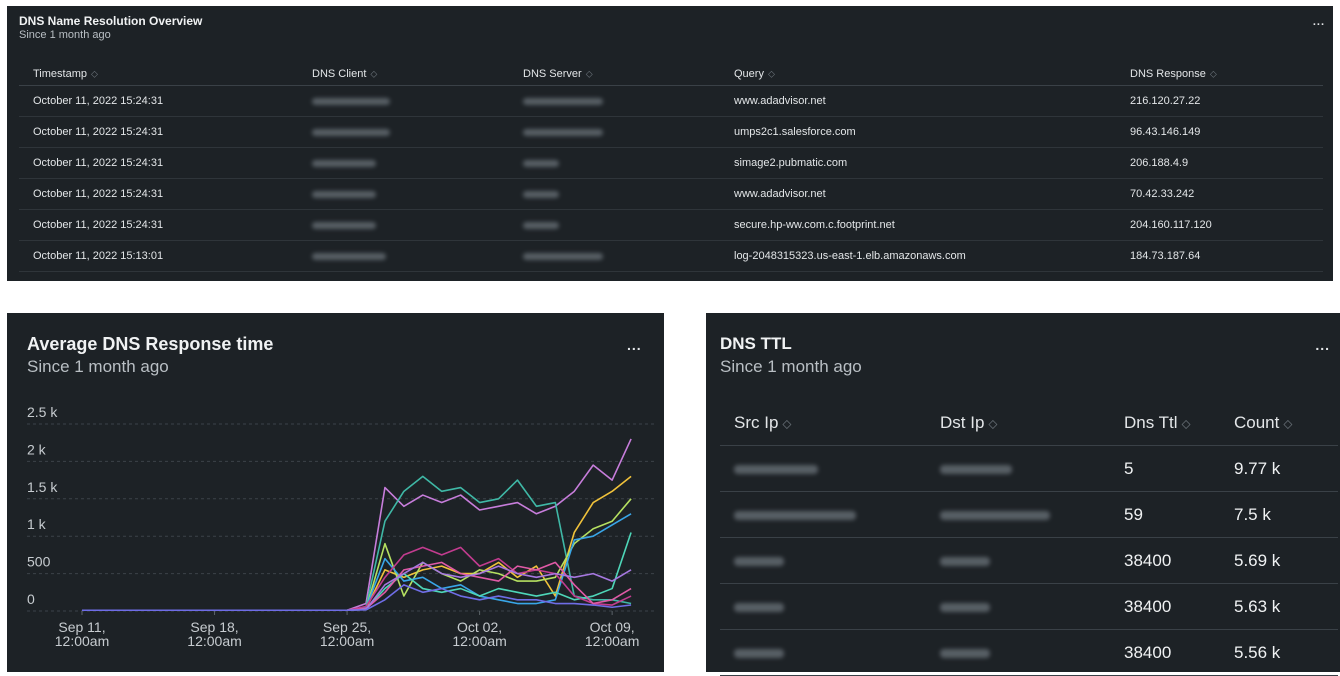 Image resolution: width=1340 pixels, height=676 pixels. I want to click on table-row: 59 7.5 k, so click(1029, 514).